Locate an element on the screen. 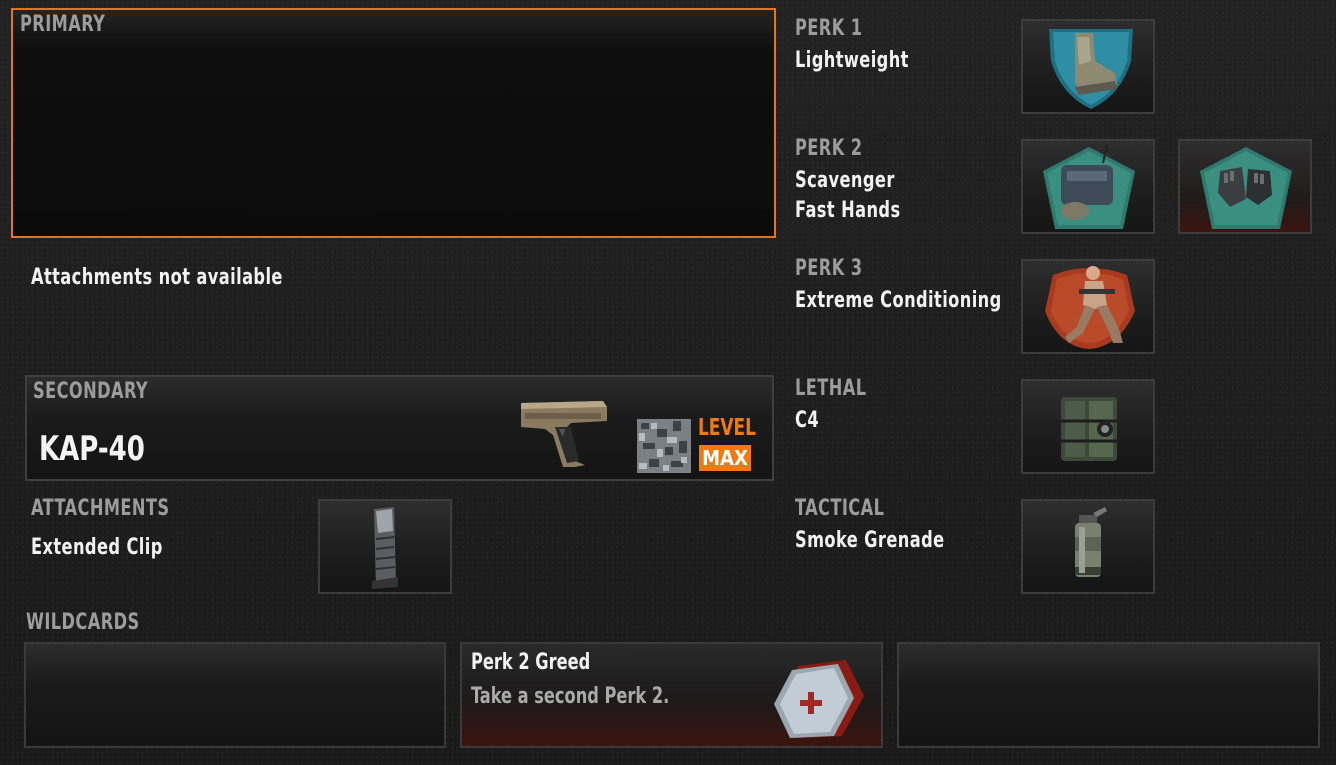 The image size is (1336, 765). perk3-header: PERK 3 is located at coordinates (829, 268).